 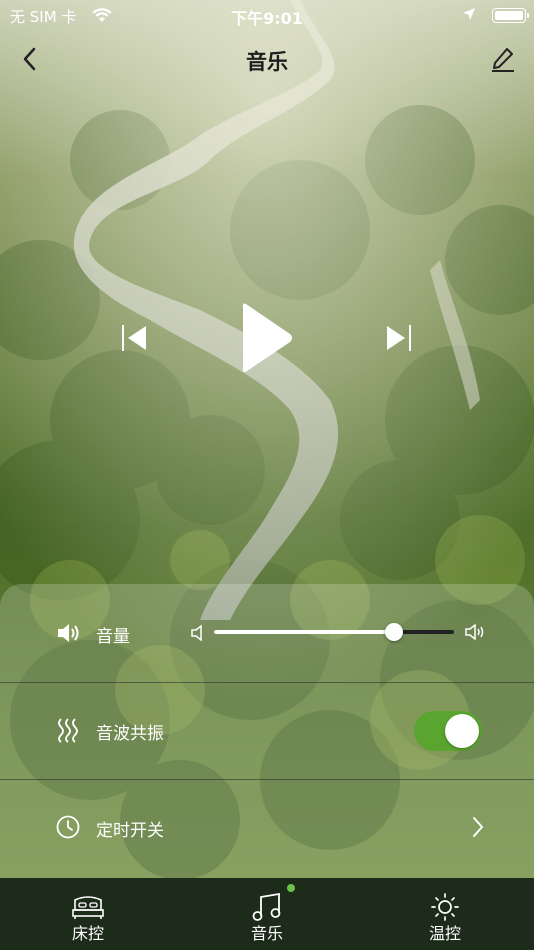 I want to click on tab-label: 温控, so click(x=444, y=933).